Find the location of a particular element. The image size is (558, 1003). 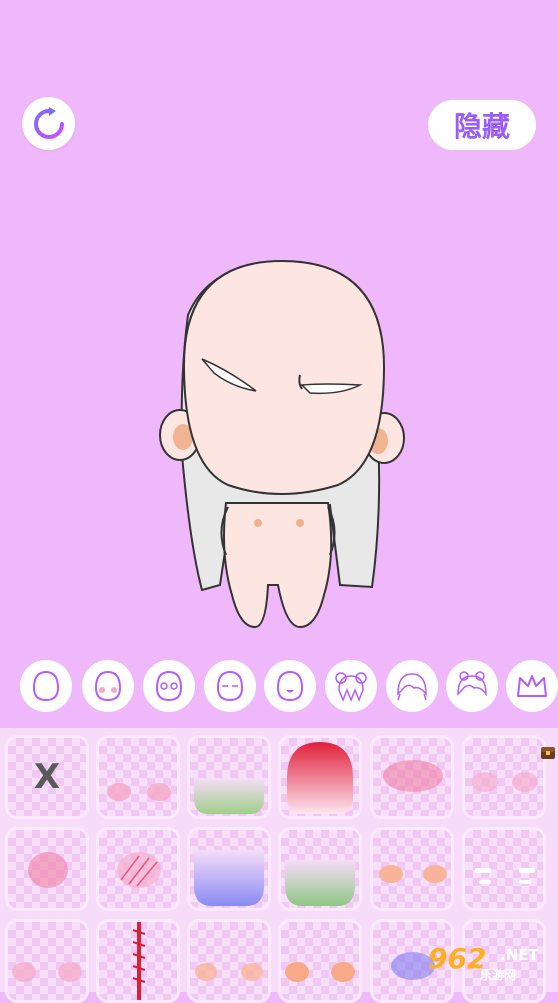

blush-face-icon is located at coordinates (108, 686).